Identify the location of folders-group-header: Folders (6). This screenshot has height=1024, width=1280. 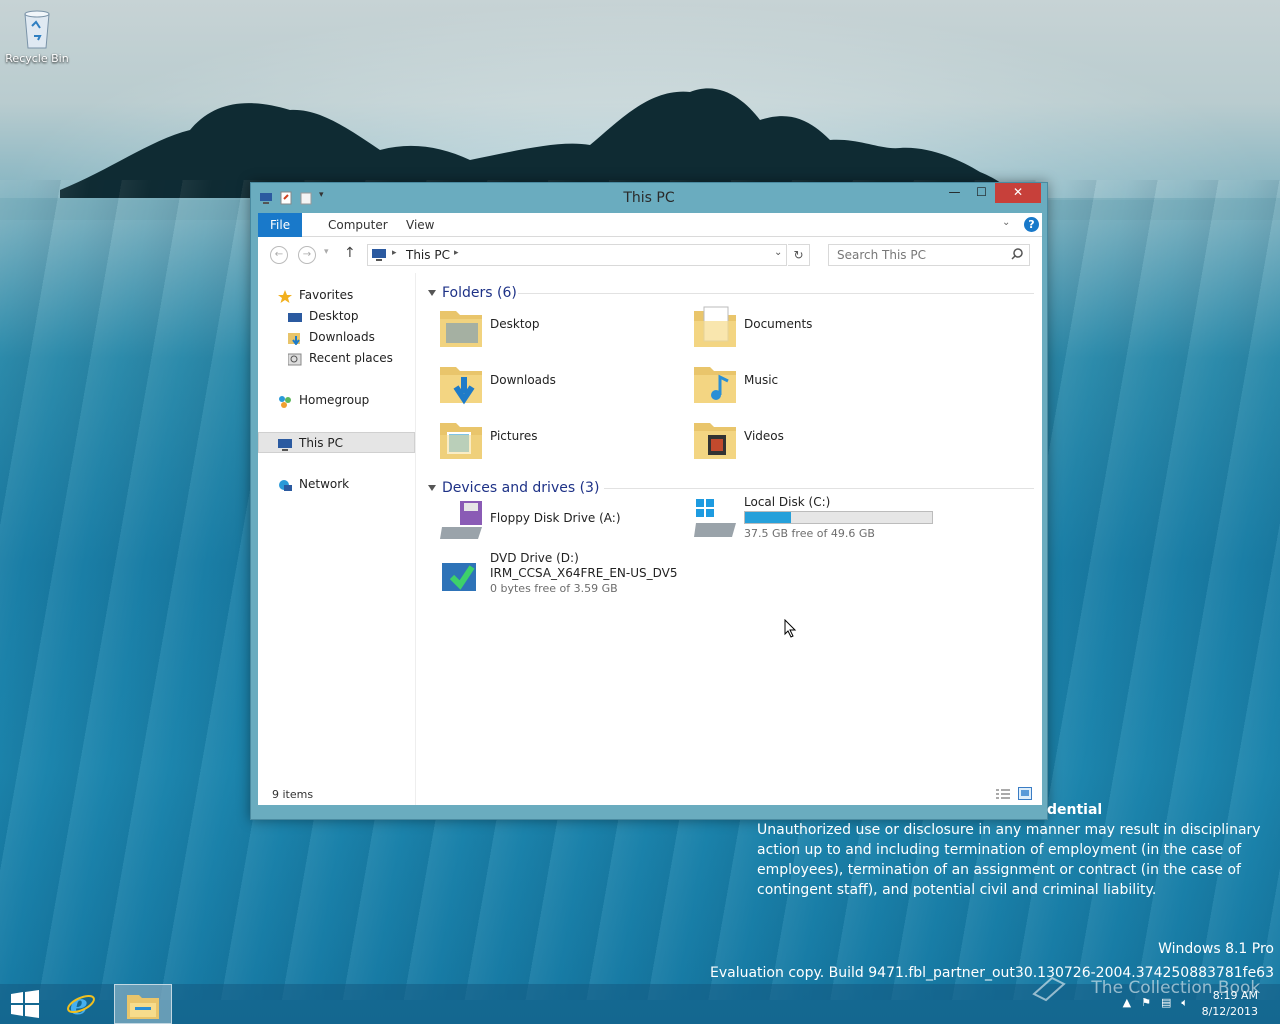
(472, 293).